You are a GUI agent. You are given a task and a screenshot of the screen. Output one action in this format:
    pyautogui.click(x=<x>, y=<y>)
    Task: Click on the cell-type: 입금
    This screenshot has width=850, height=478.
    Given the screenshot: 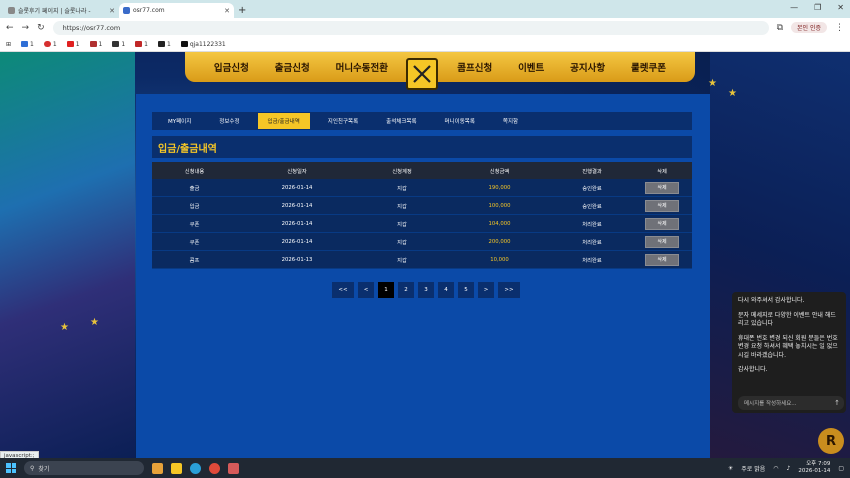 What is the action you would take?
    pyautogui.click(x=194, y=206)
    